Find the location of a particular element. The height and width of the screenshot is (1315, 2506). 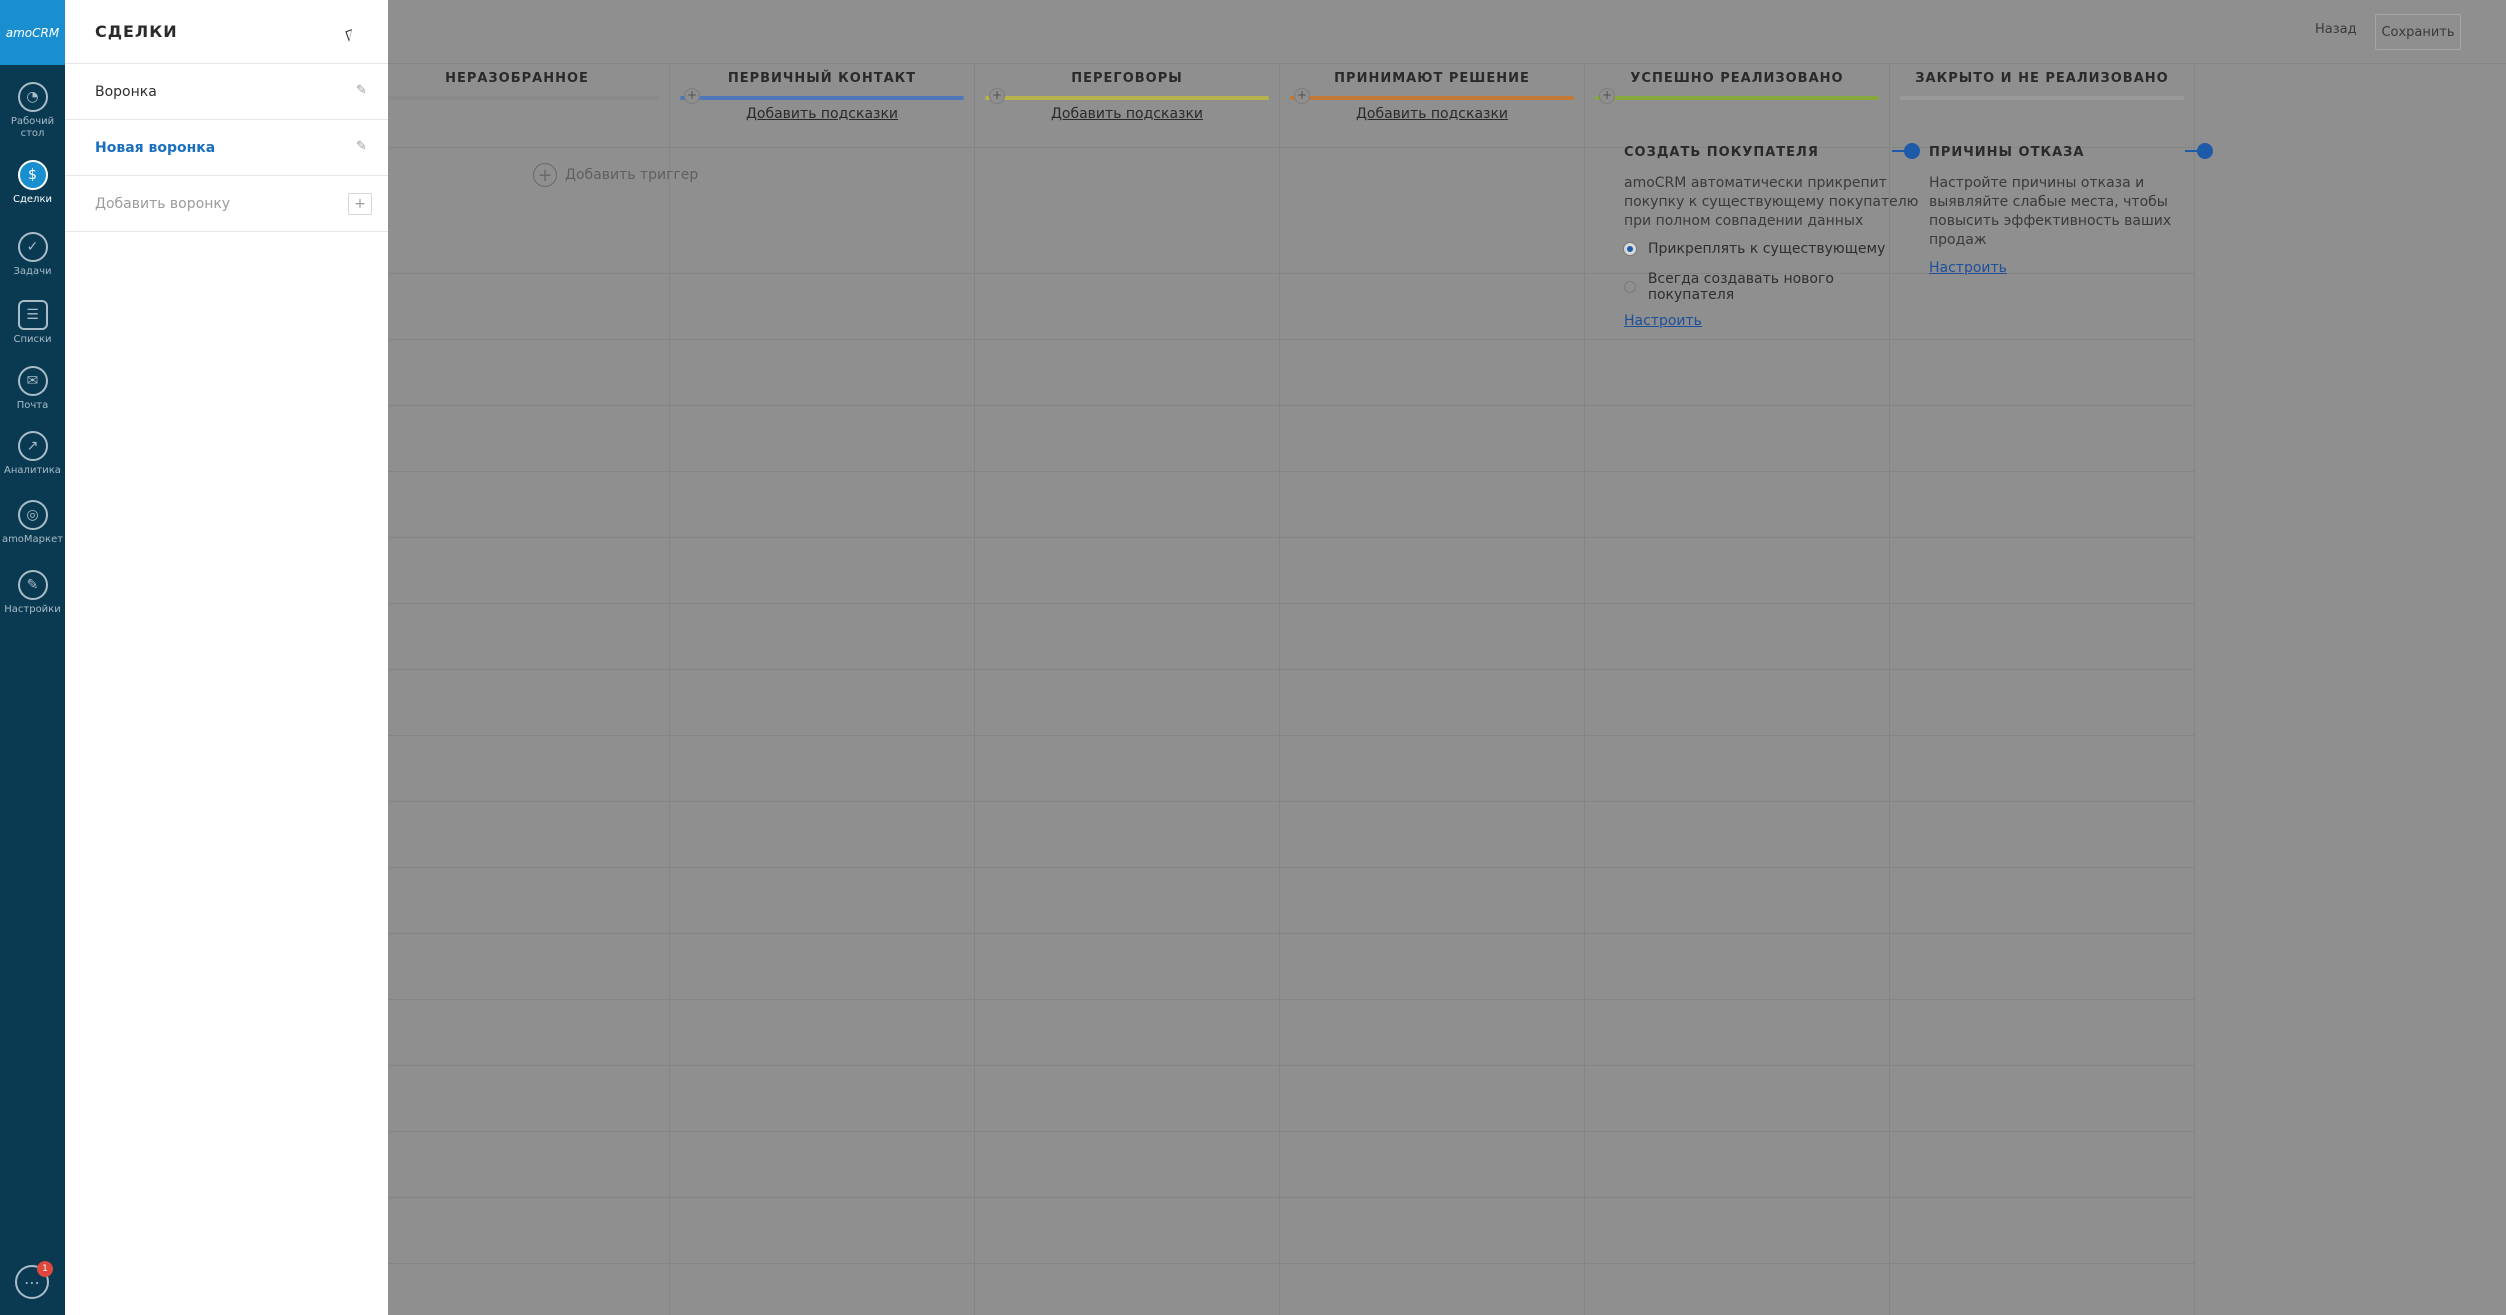

stage-header: ЗАКРЫТО И НЕ РЕАЛИЗОВАНО is located at coordinates (2042, 82).